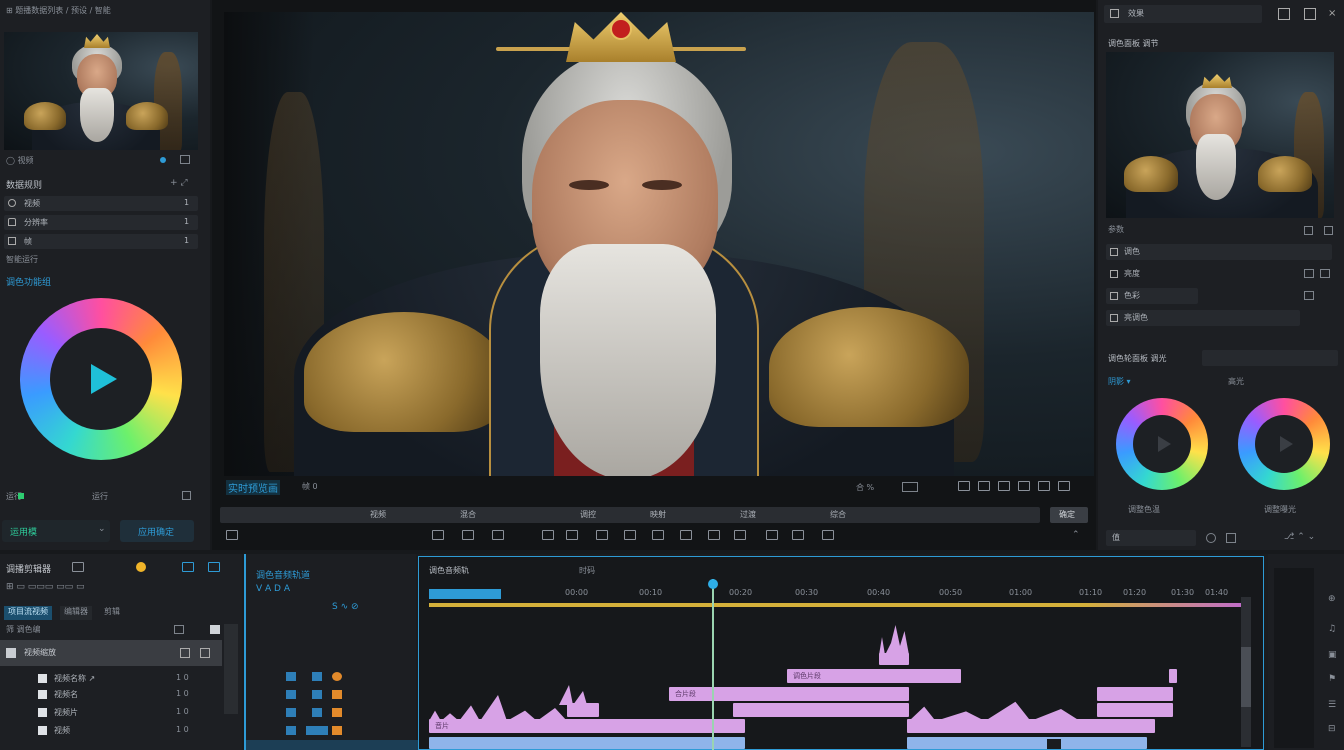  Describe the element at coordinates (630, 535) in the screenshot. I see `frame-icon` at that location.